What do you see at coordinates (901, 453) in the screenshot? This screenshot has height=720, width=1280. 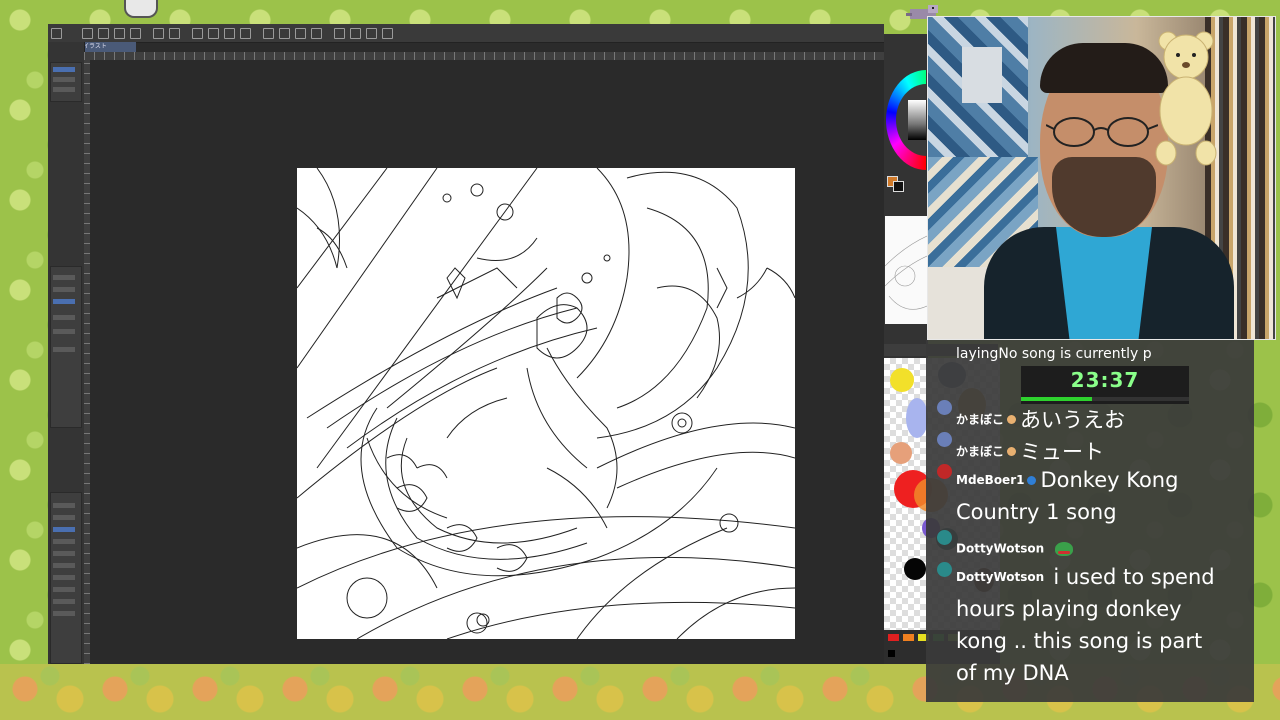 I see `peach-swatch` at bounding box center [901, 453].